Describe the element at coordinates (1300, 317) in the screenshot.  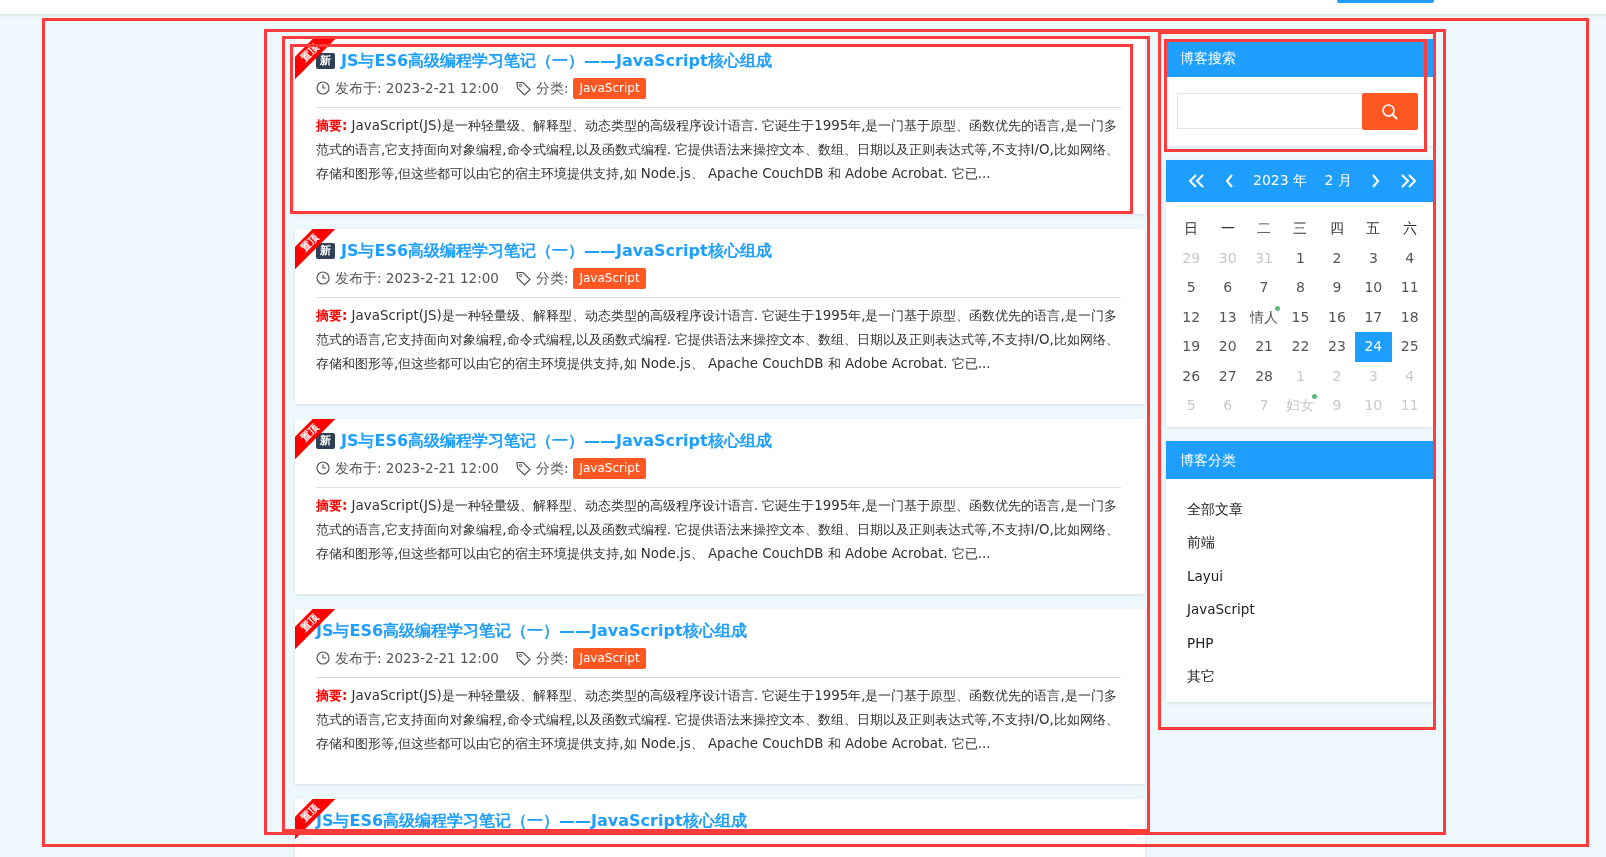
I see `calendar-day: 15` at that location.